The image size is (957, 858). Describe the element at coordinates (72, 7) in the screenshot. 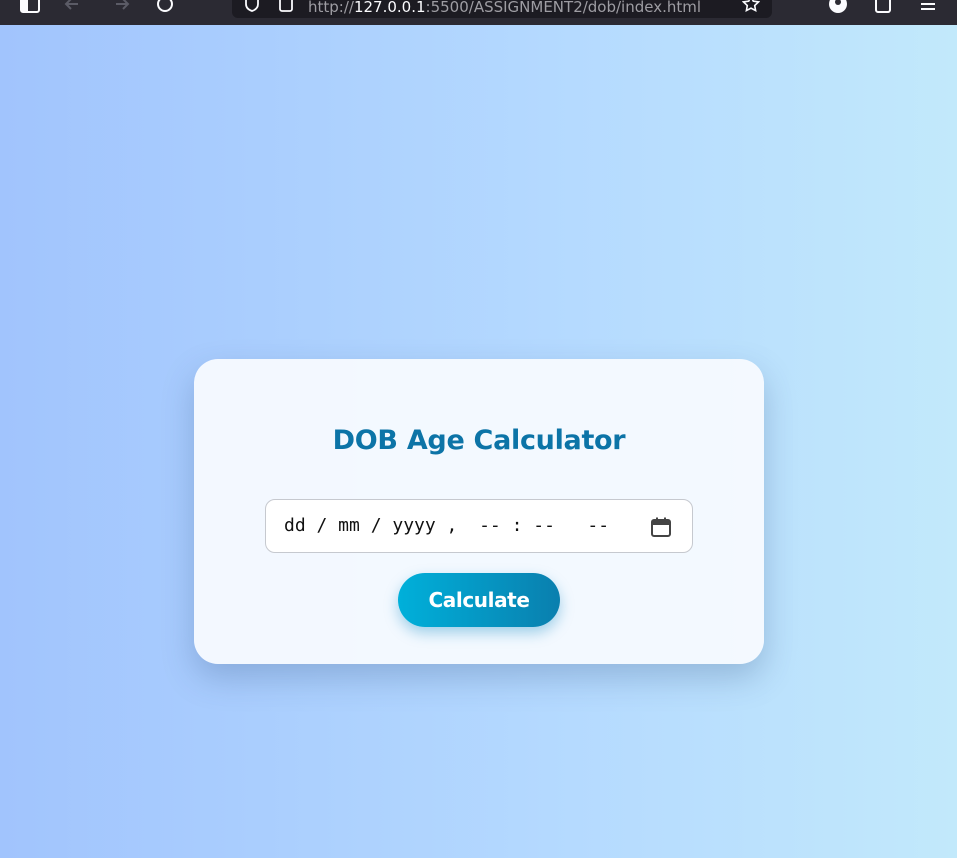

I see `back-icon` at that location.